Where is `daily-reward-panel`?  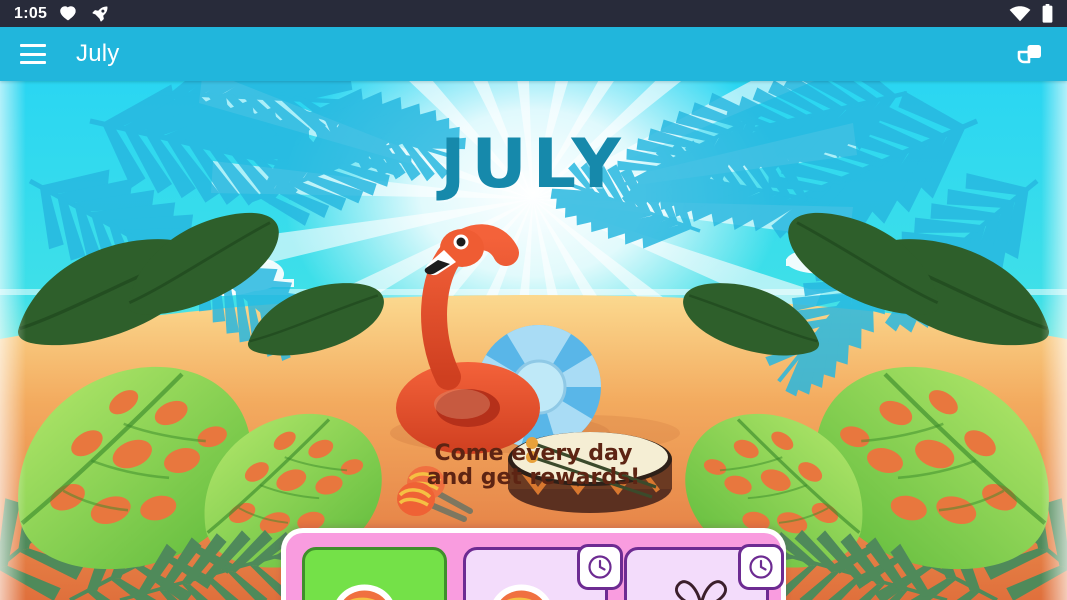
daily-reward-panel is located at coordinates (533, 564).